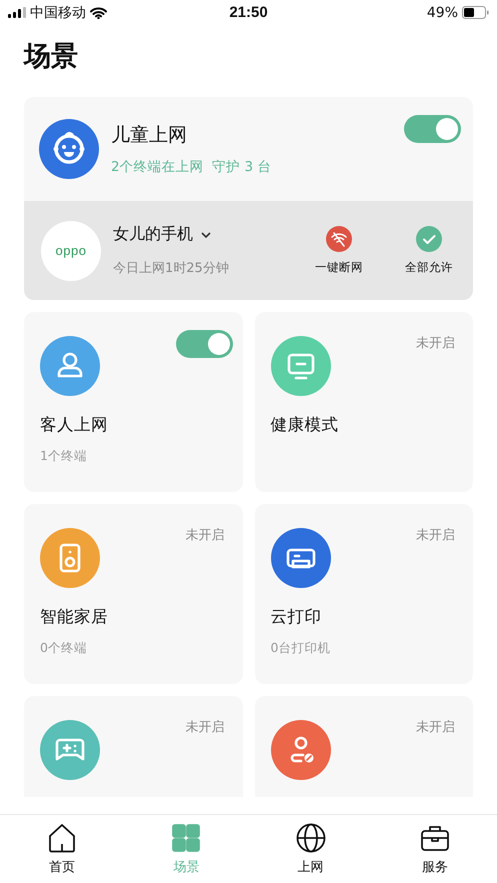  Describe the element at coordinates (475, 12) in the screenshot. I see `battery-icon` at that location.